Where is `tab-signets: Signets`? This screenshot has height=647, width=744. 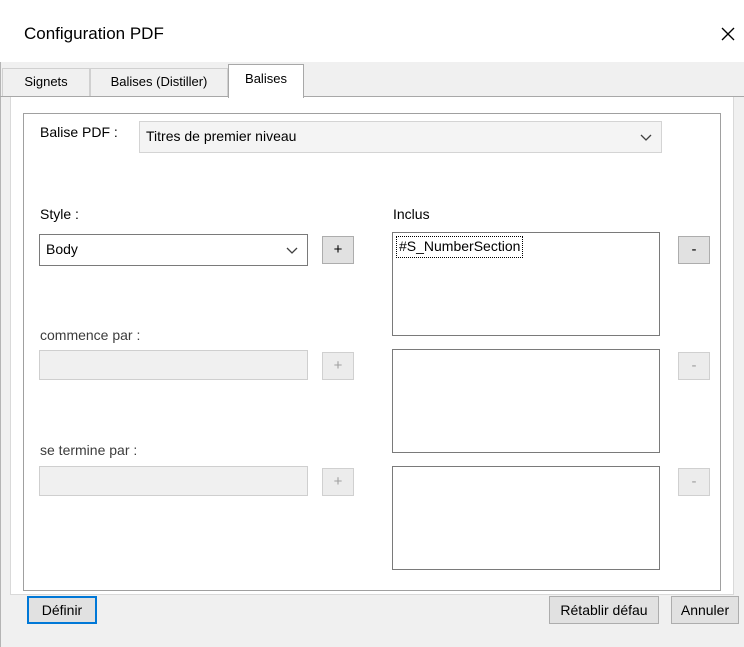 tab-signets: Signets is located at coordinates (46, 82).